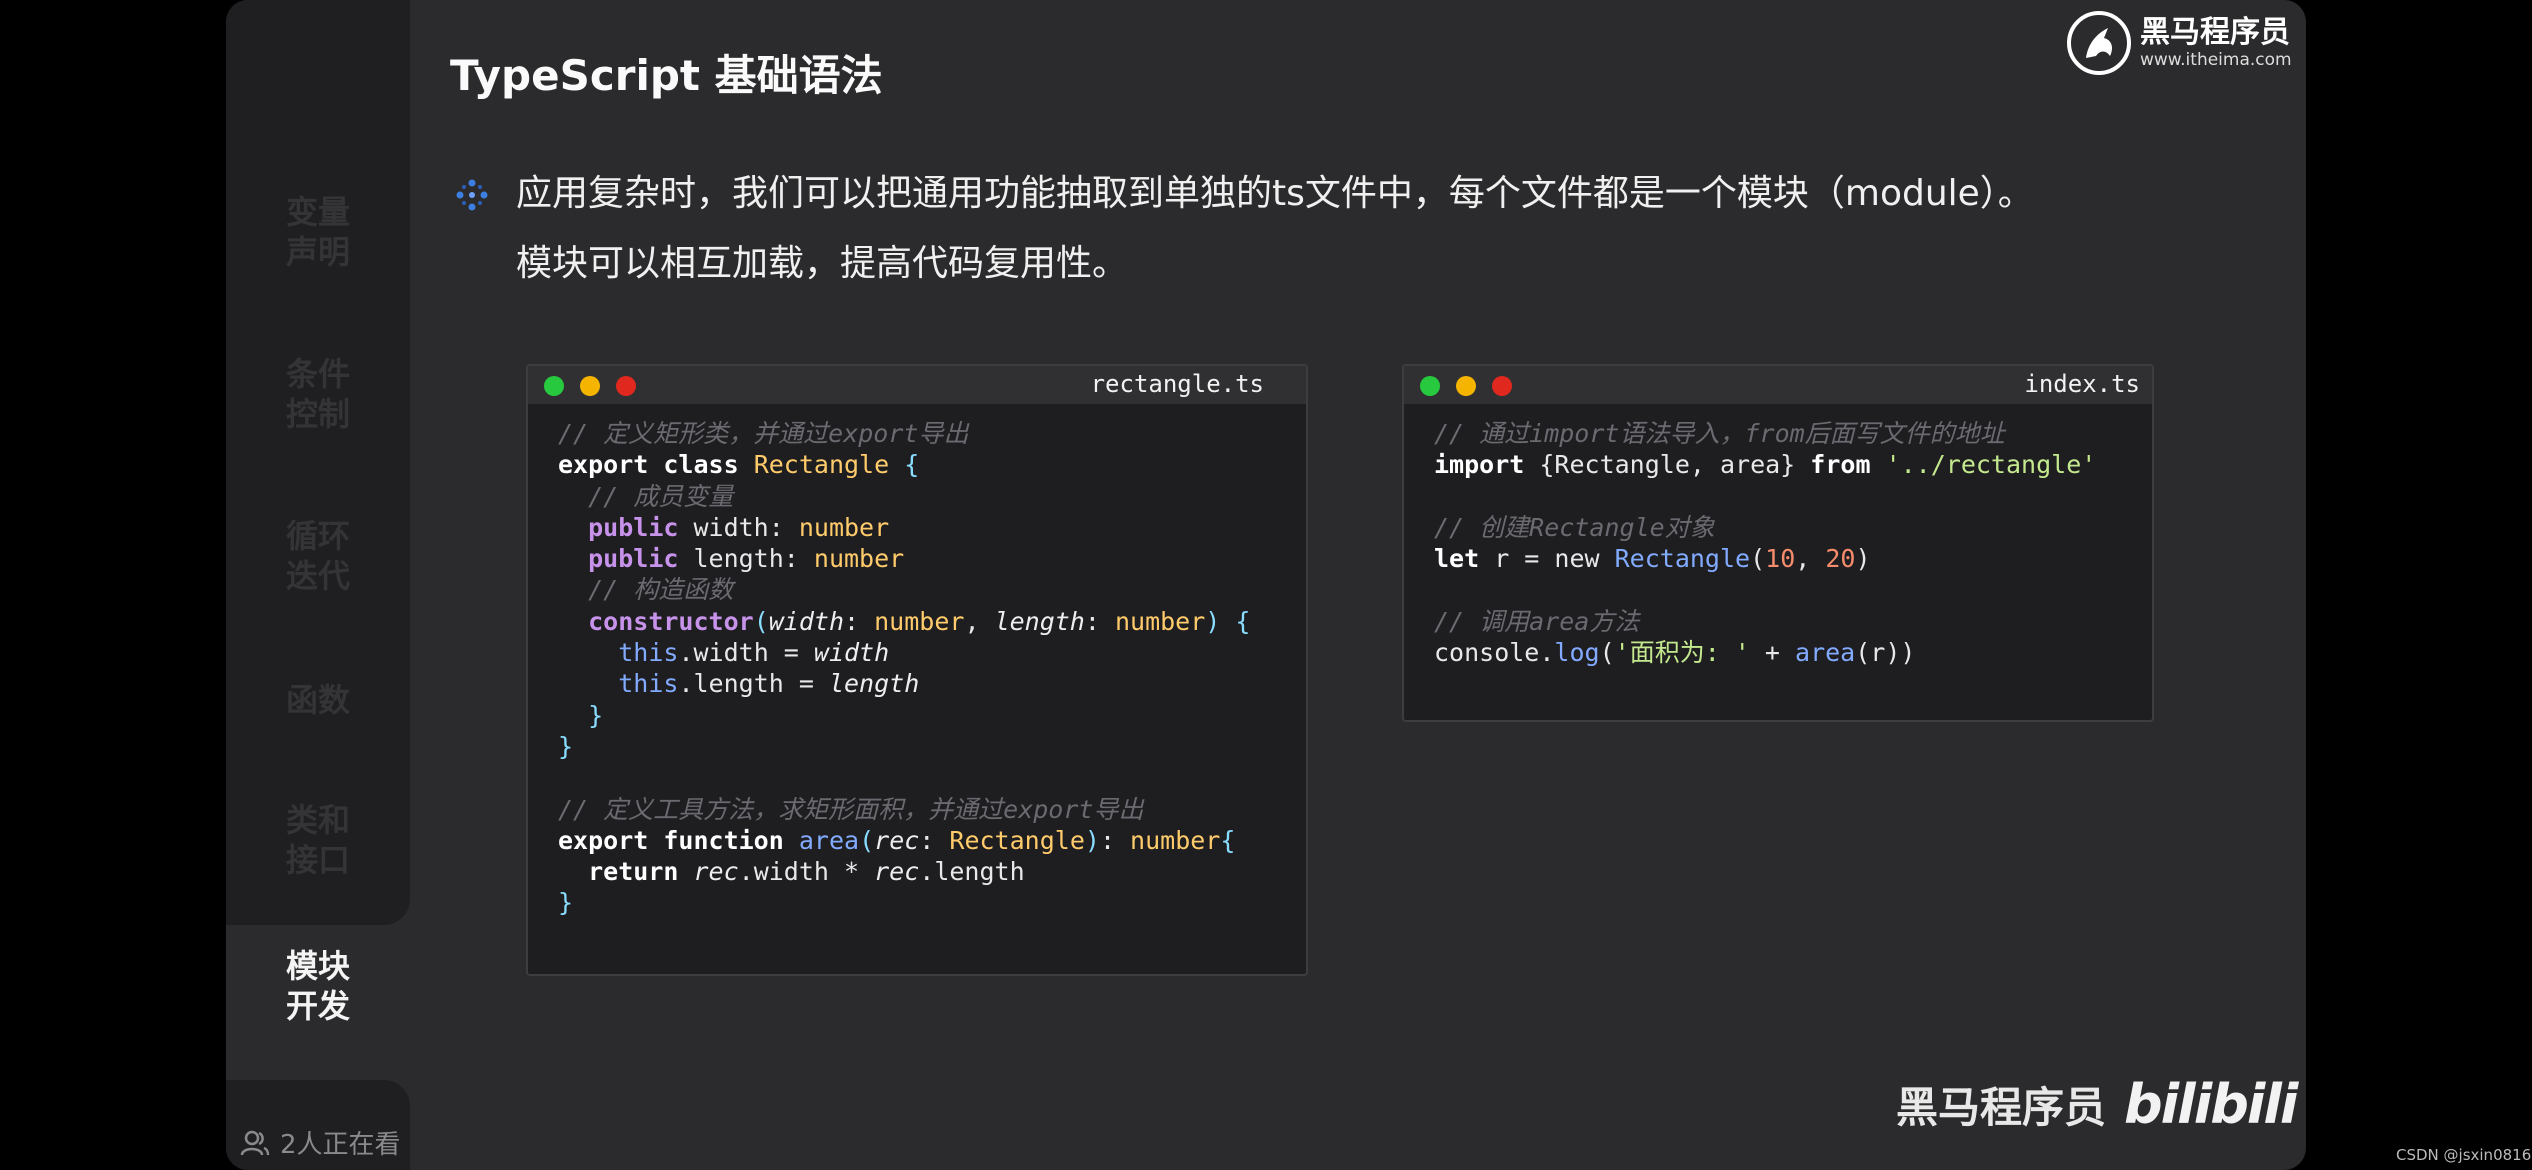  What do you see at coordinates (1577, 653) in the screenshot?
I see `code-token: log` at bounding box center [1577, 653].